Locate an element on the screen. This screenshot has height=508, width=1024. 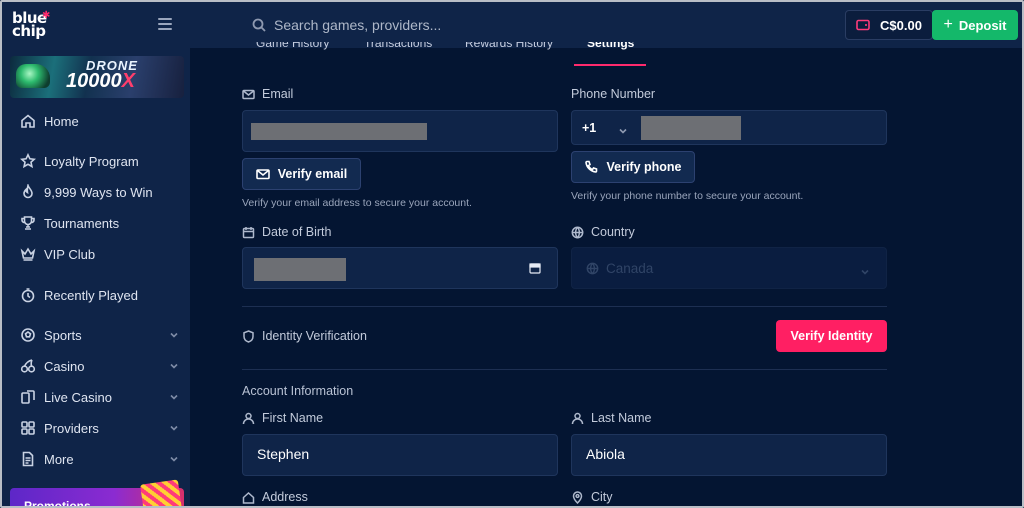
star-icon is located at coordinates (28, 161).